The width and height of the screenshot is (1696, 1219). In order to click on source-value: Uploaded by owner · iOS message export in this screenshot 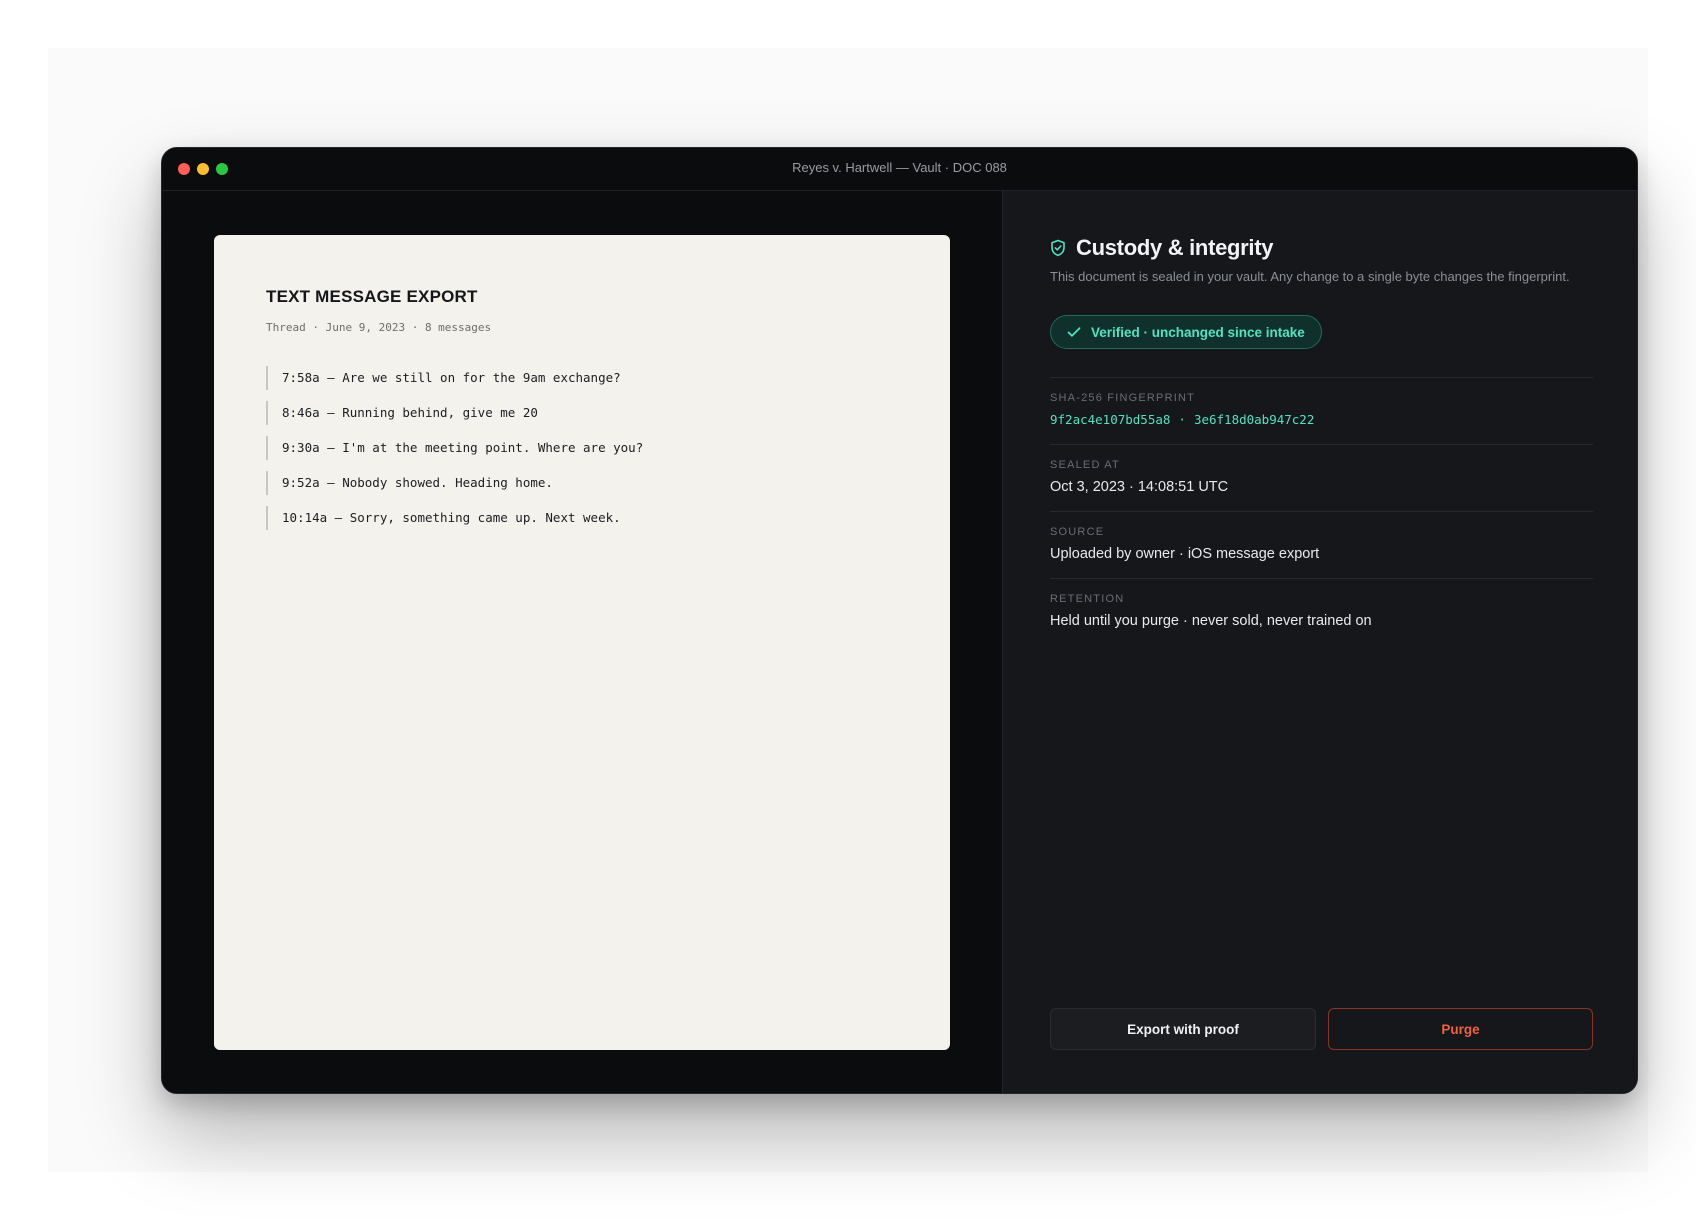, I will do `click(1185, 554)`.